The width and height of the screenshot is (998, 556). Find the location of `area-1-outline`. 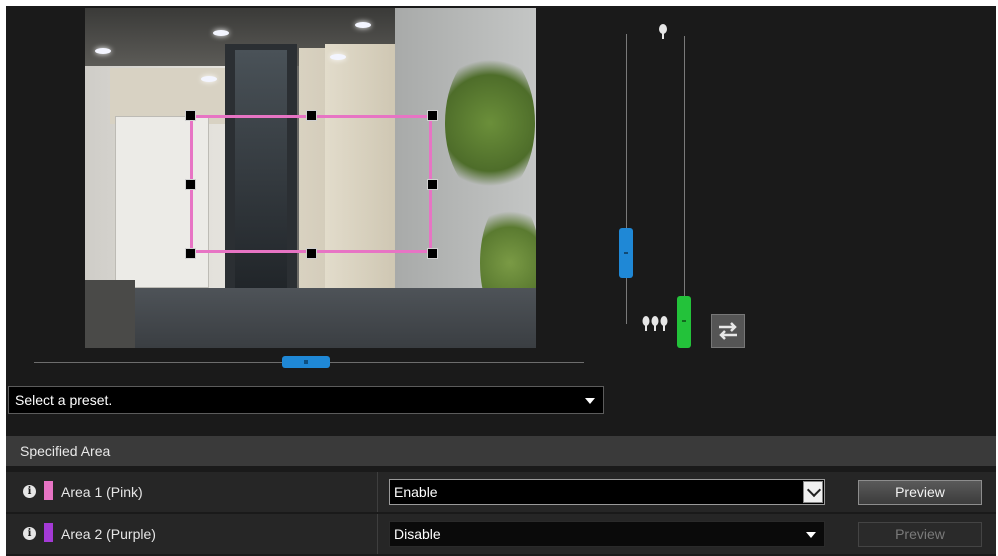

area-1-outline is located at coordinates (311, 184).